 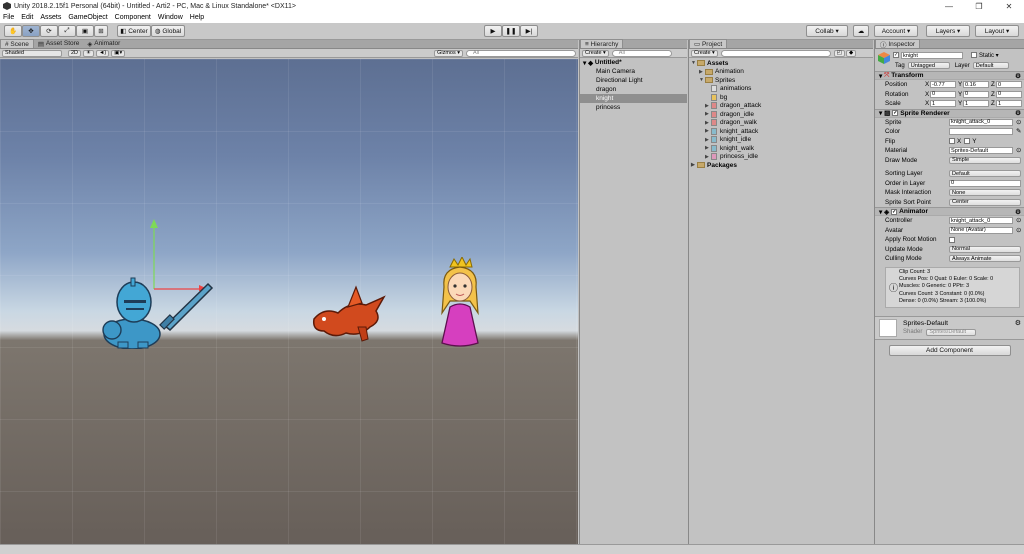 What do you see at coordinates (75, 53) in the screenshot?
I see `2d-toggle: 2D` at bounding box center [75, 53].